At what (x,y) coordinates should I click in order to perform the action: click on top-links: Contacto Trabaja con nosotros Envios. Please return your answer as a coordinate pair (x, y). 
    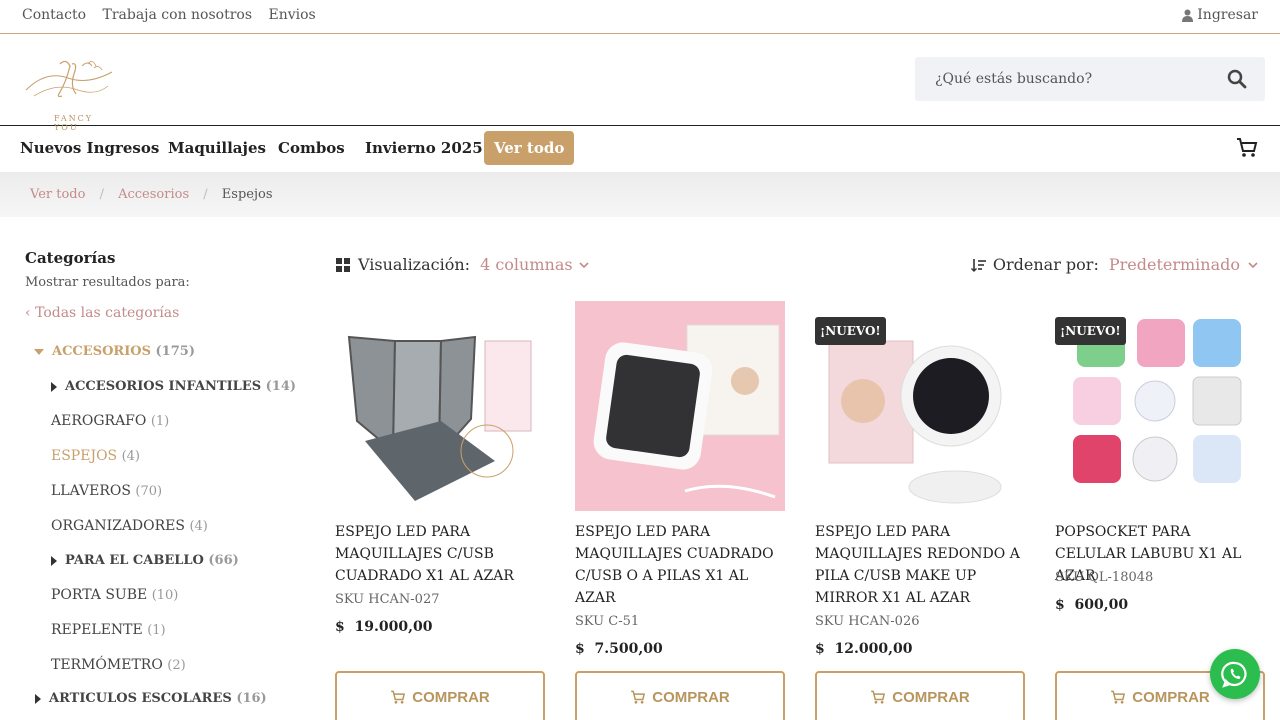
    Looking at the image, I should click on (175, 15).